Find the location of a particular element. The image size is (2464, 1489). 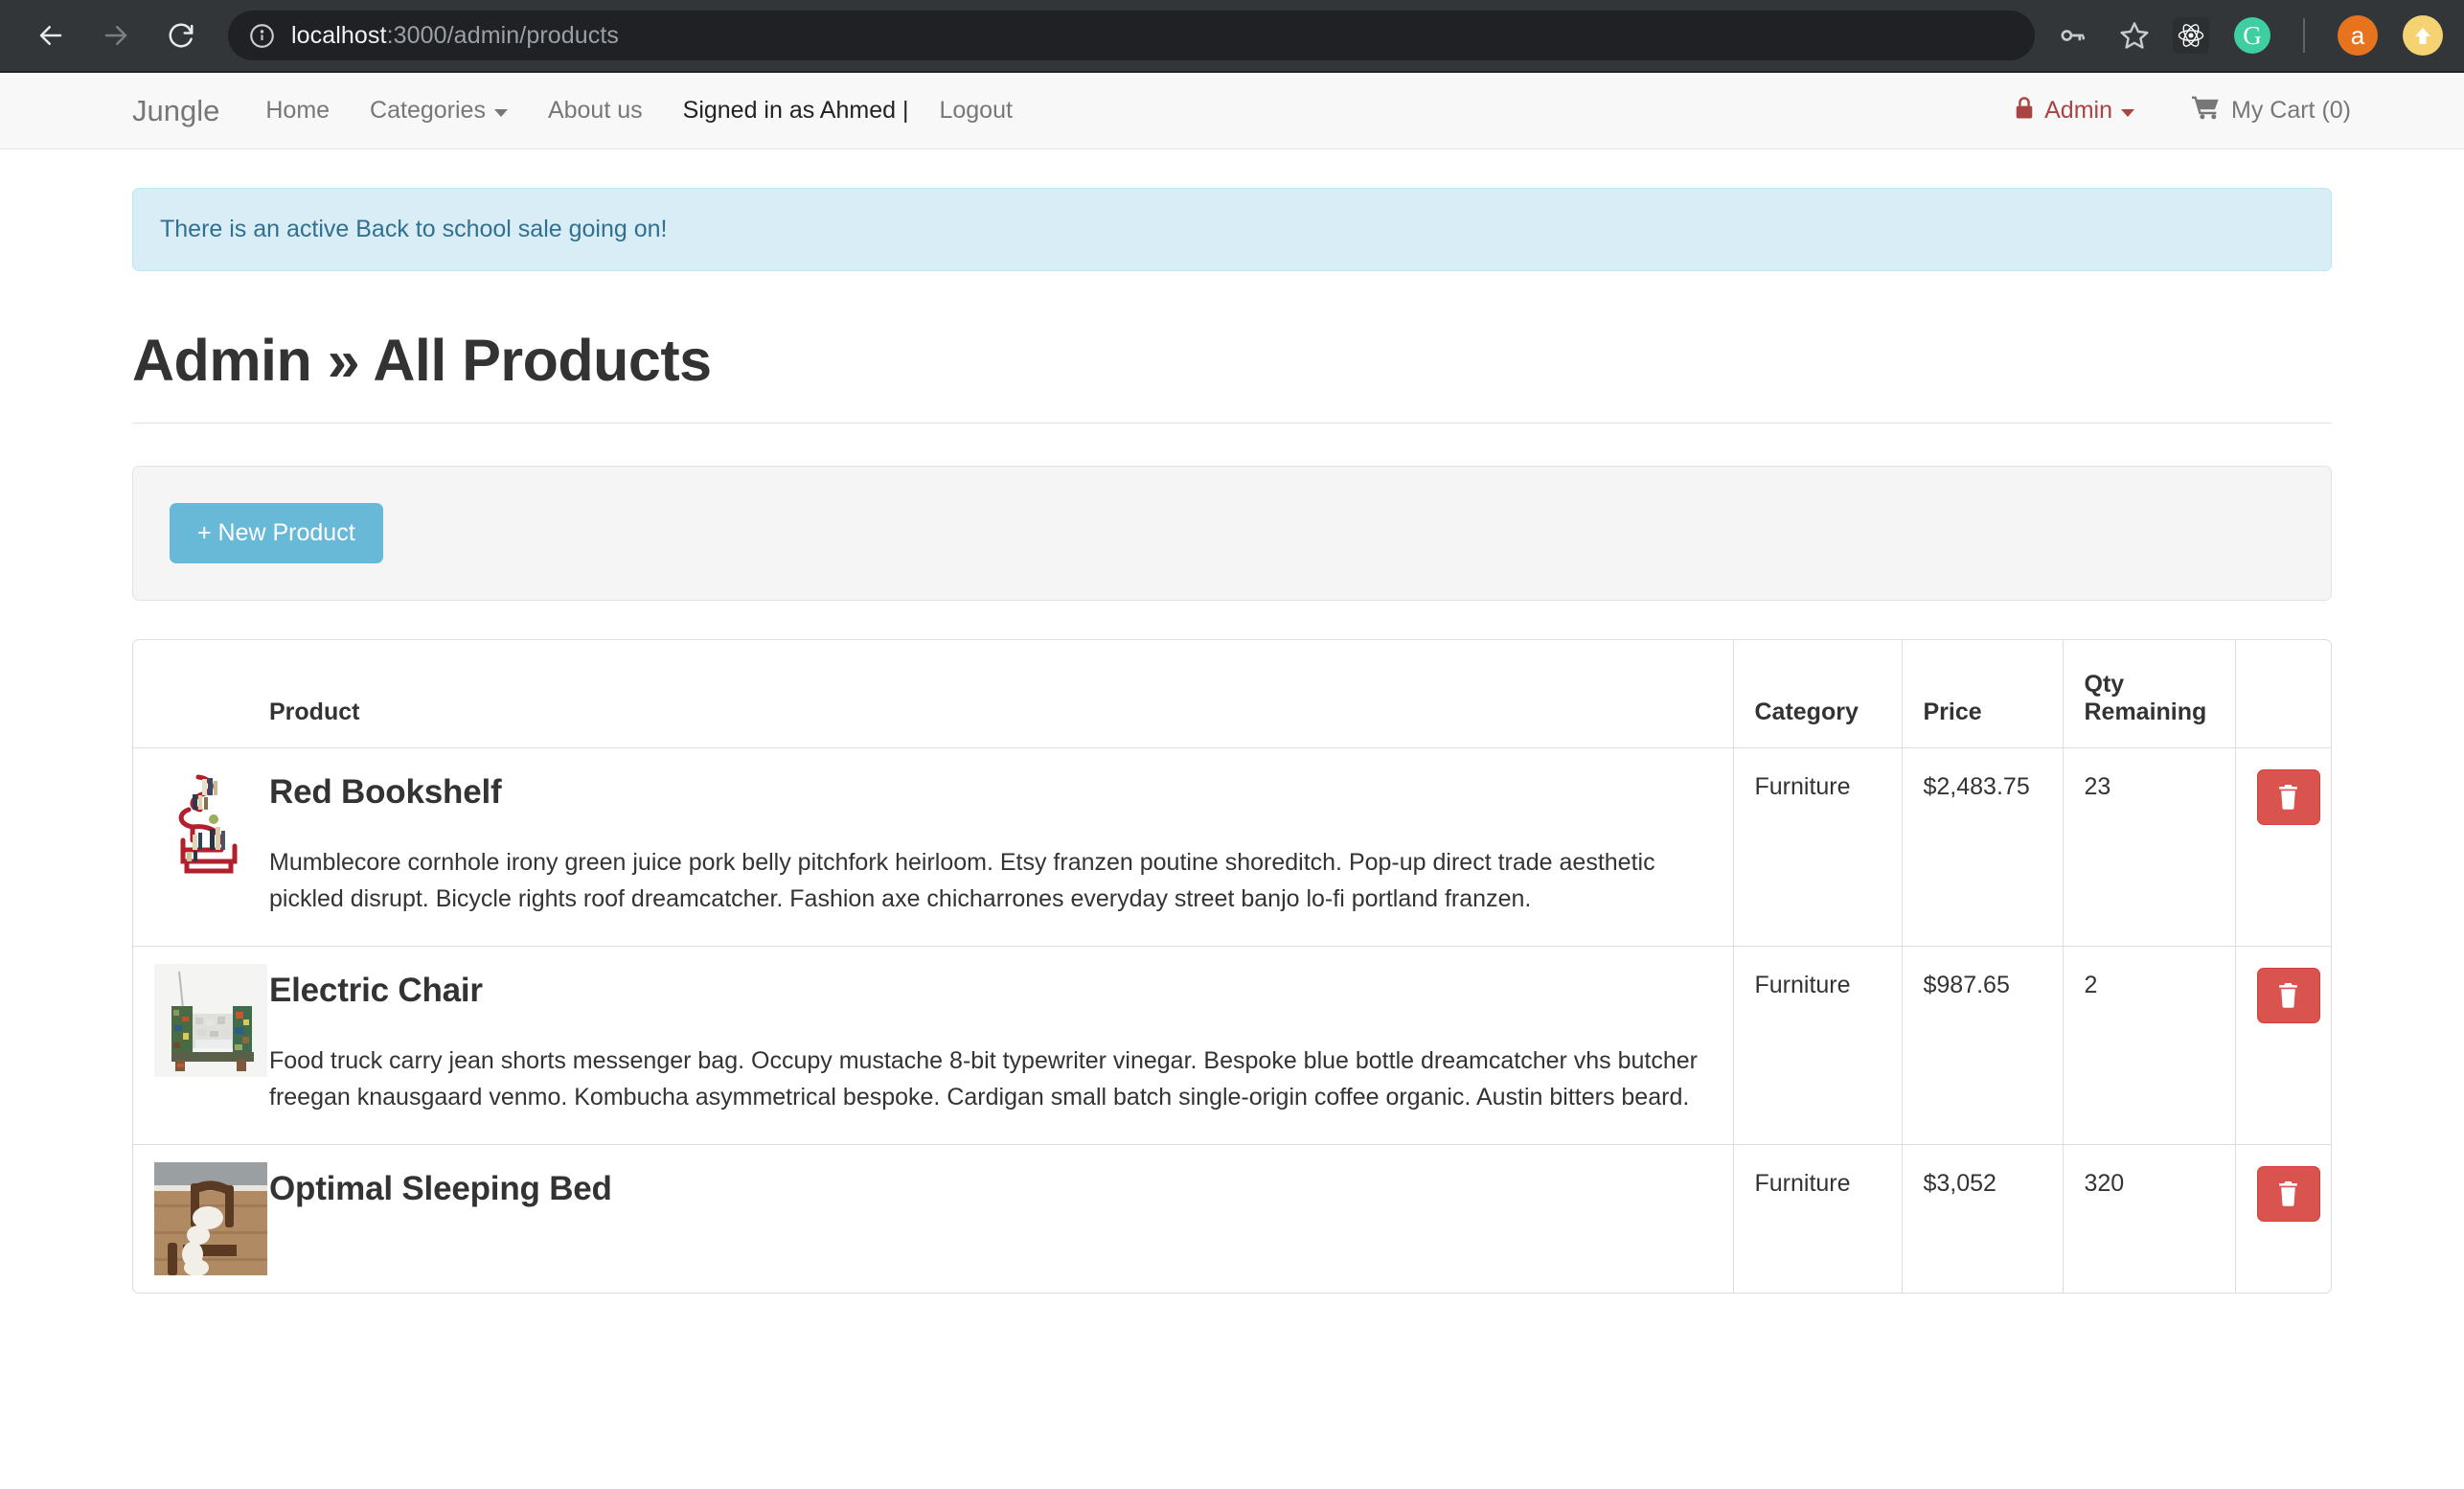

column-header-actions is located at coordinates (2283, 694).